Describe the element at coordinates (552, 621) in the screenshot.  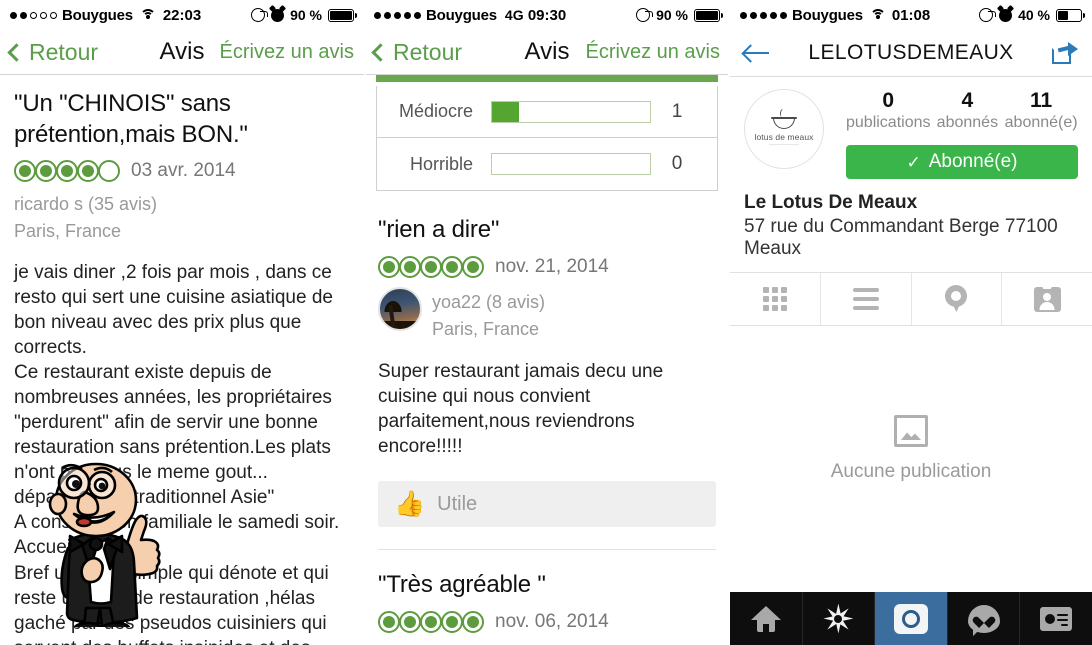
I see `review-date: nov. 06, 2014` at that location.